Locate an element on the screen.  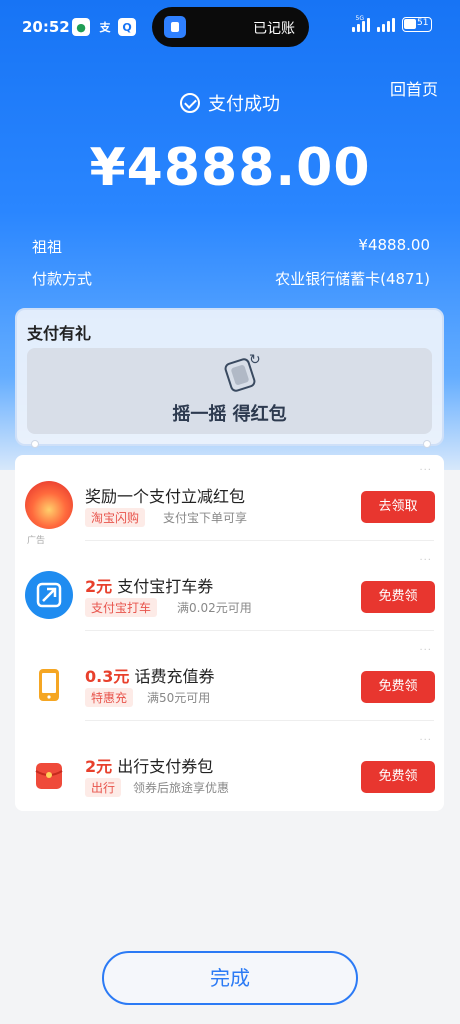
coupon-tag: 支付宝打车 is located at coordinates (121, 607).